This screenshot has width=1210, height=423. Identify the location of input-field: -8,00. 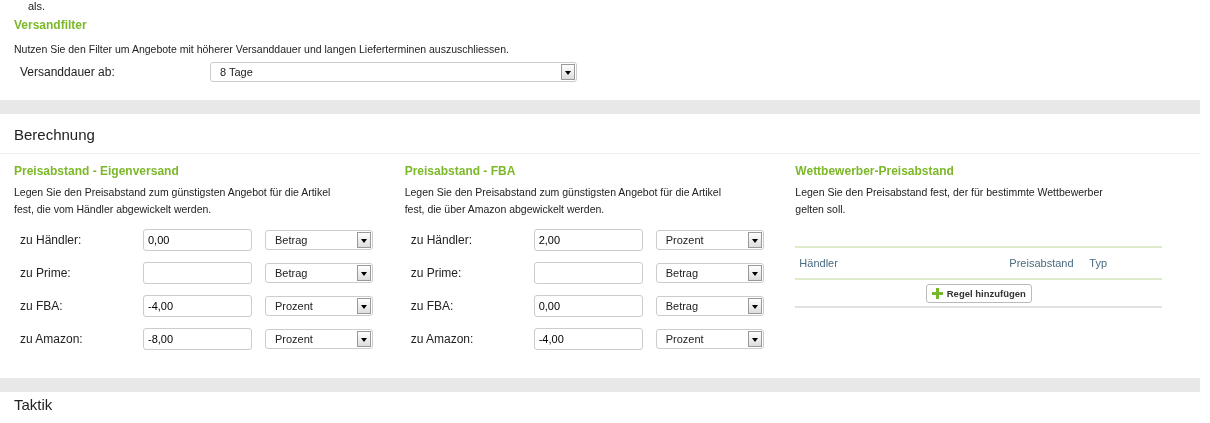
(197, 339).